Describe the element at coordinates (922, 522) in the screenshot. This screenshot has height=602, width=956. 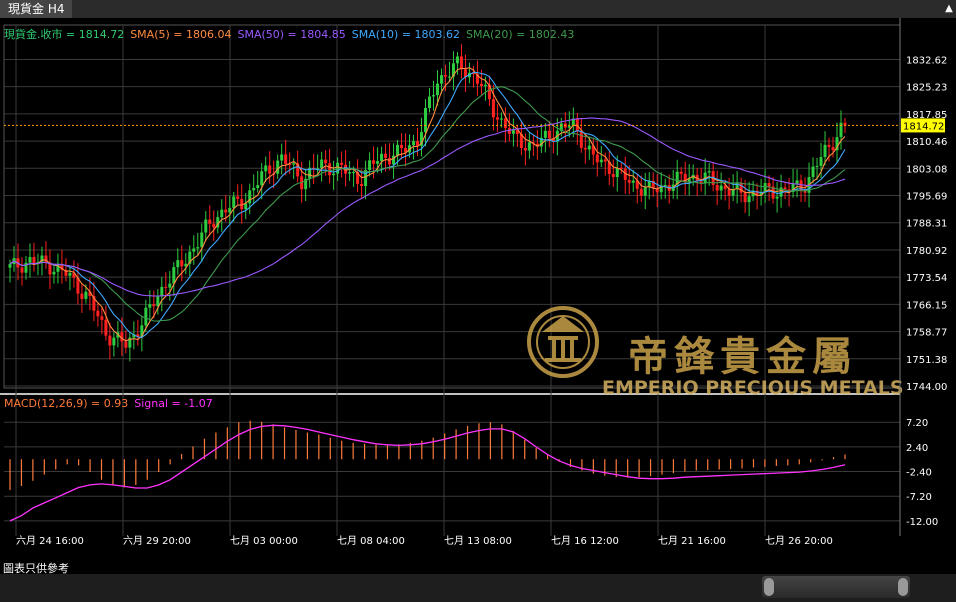
I see `macd-tick-label: -12.00` at that location.